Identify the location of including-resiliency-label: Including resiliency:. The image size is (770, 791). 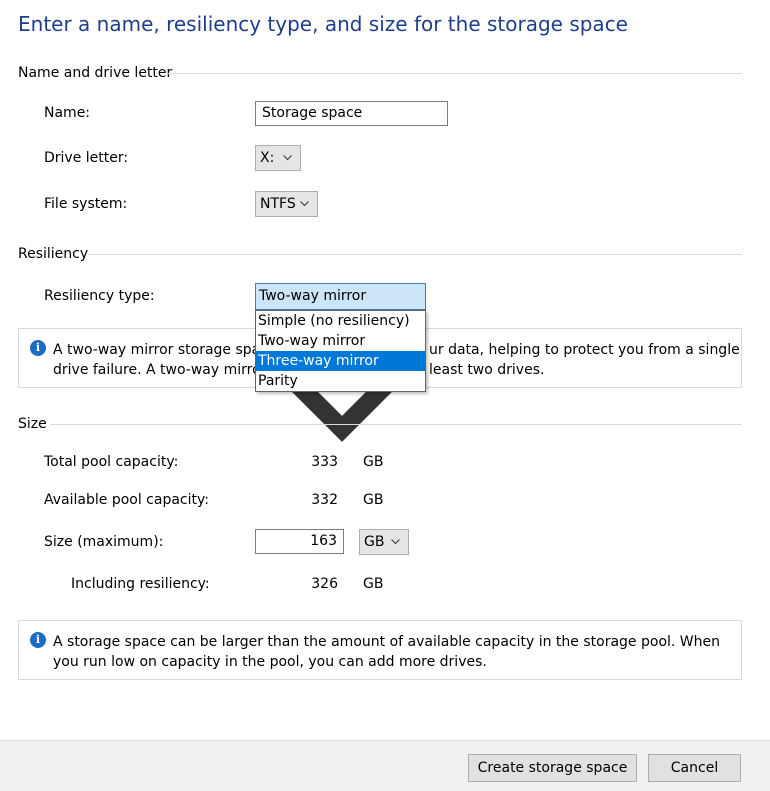
(140, 584).